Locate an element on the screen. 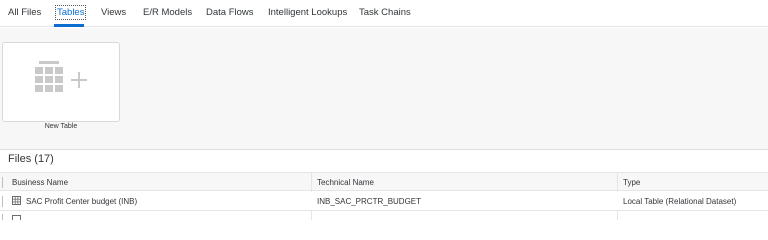  tab-label: E/R Models is located at coordinates (168, 12).